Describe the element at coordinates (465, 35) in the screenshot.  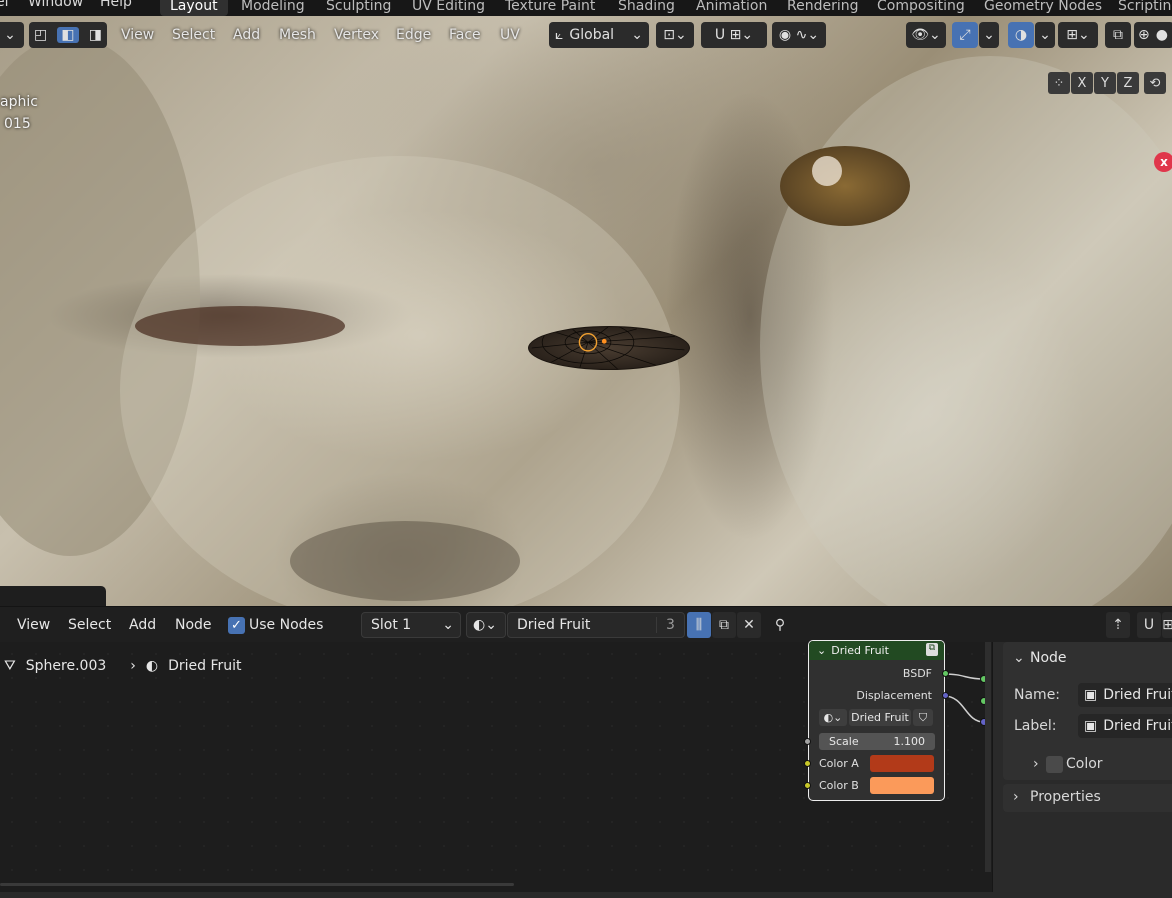
I see `menu-face: Face` at that location.